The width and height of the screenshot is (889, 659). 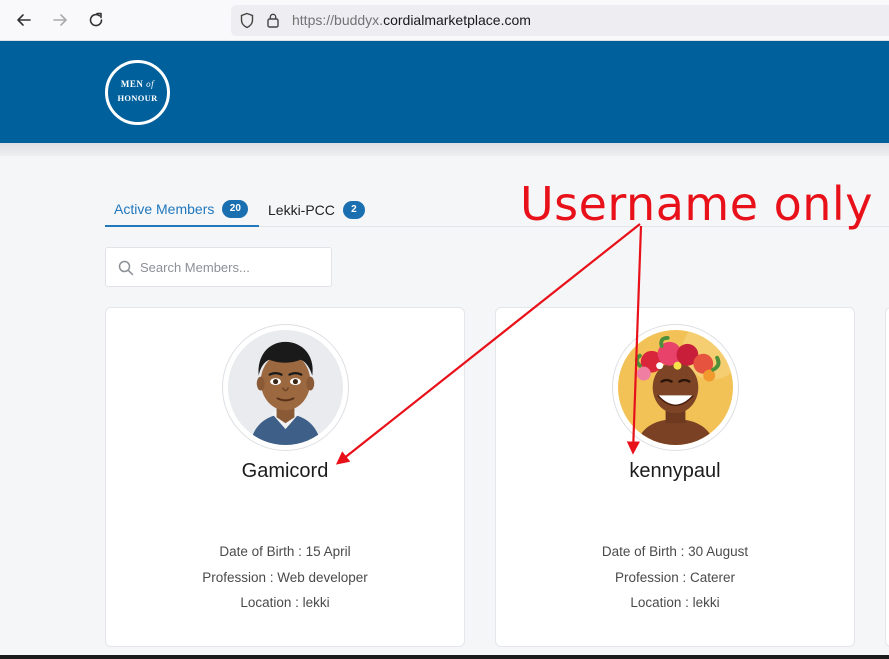 I want to click on taskbar-edge, so click(x=444, y=657).